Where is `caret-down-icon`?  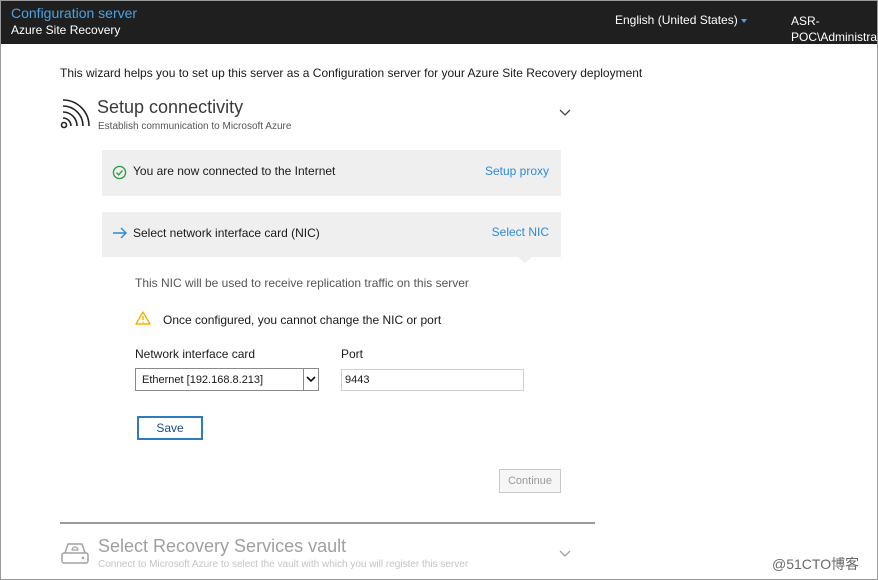 caret-down-icon is located at coordinates (743, 20).